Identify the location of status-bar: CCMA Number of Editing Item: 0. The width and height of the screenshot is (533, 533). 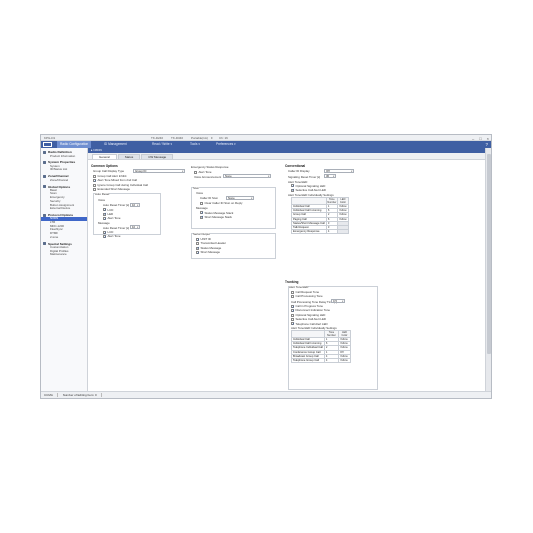
(266, 394).